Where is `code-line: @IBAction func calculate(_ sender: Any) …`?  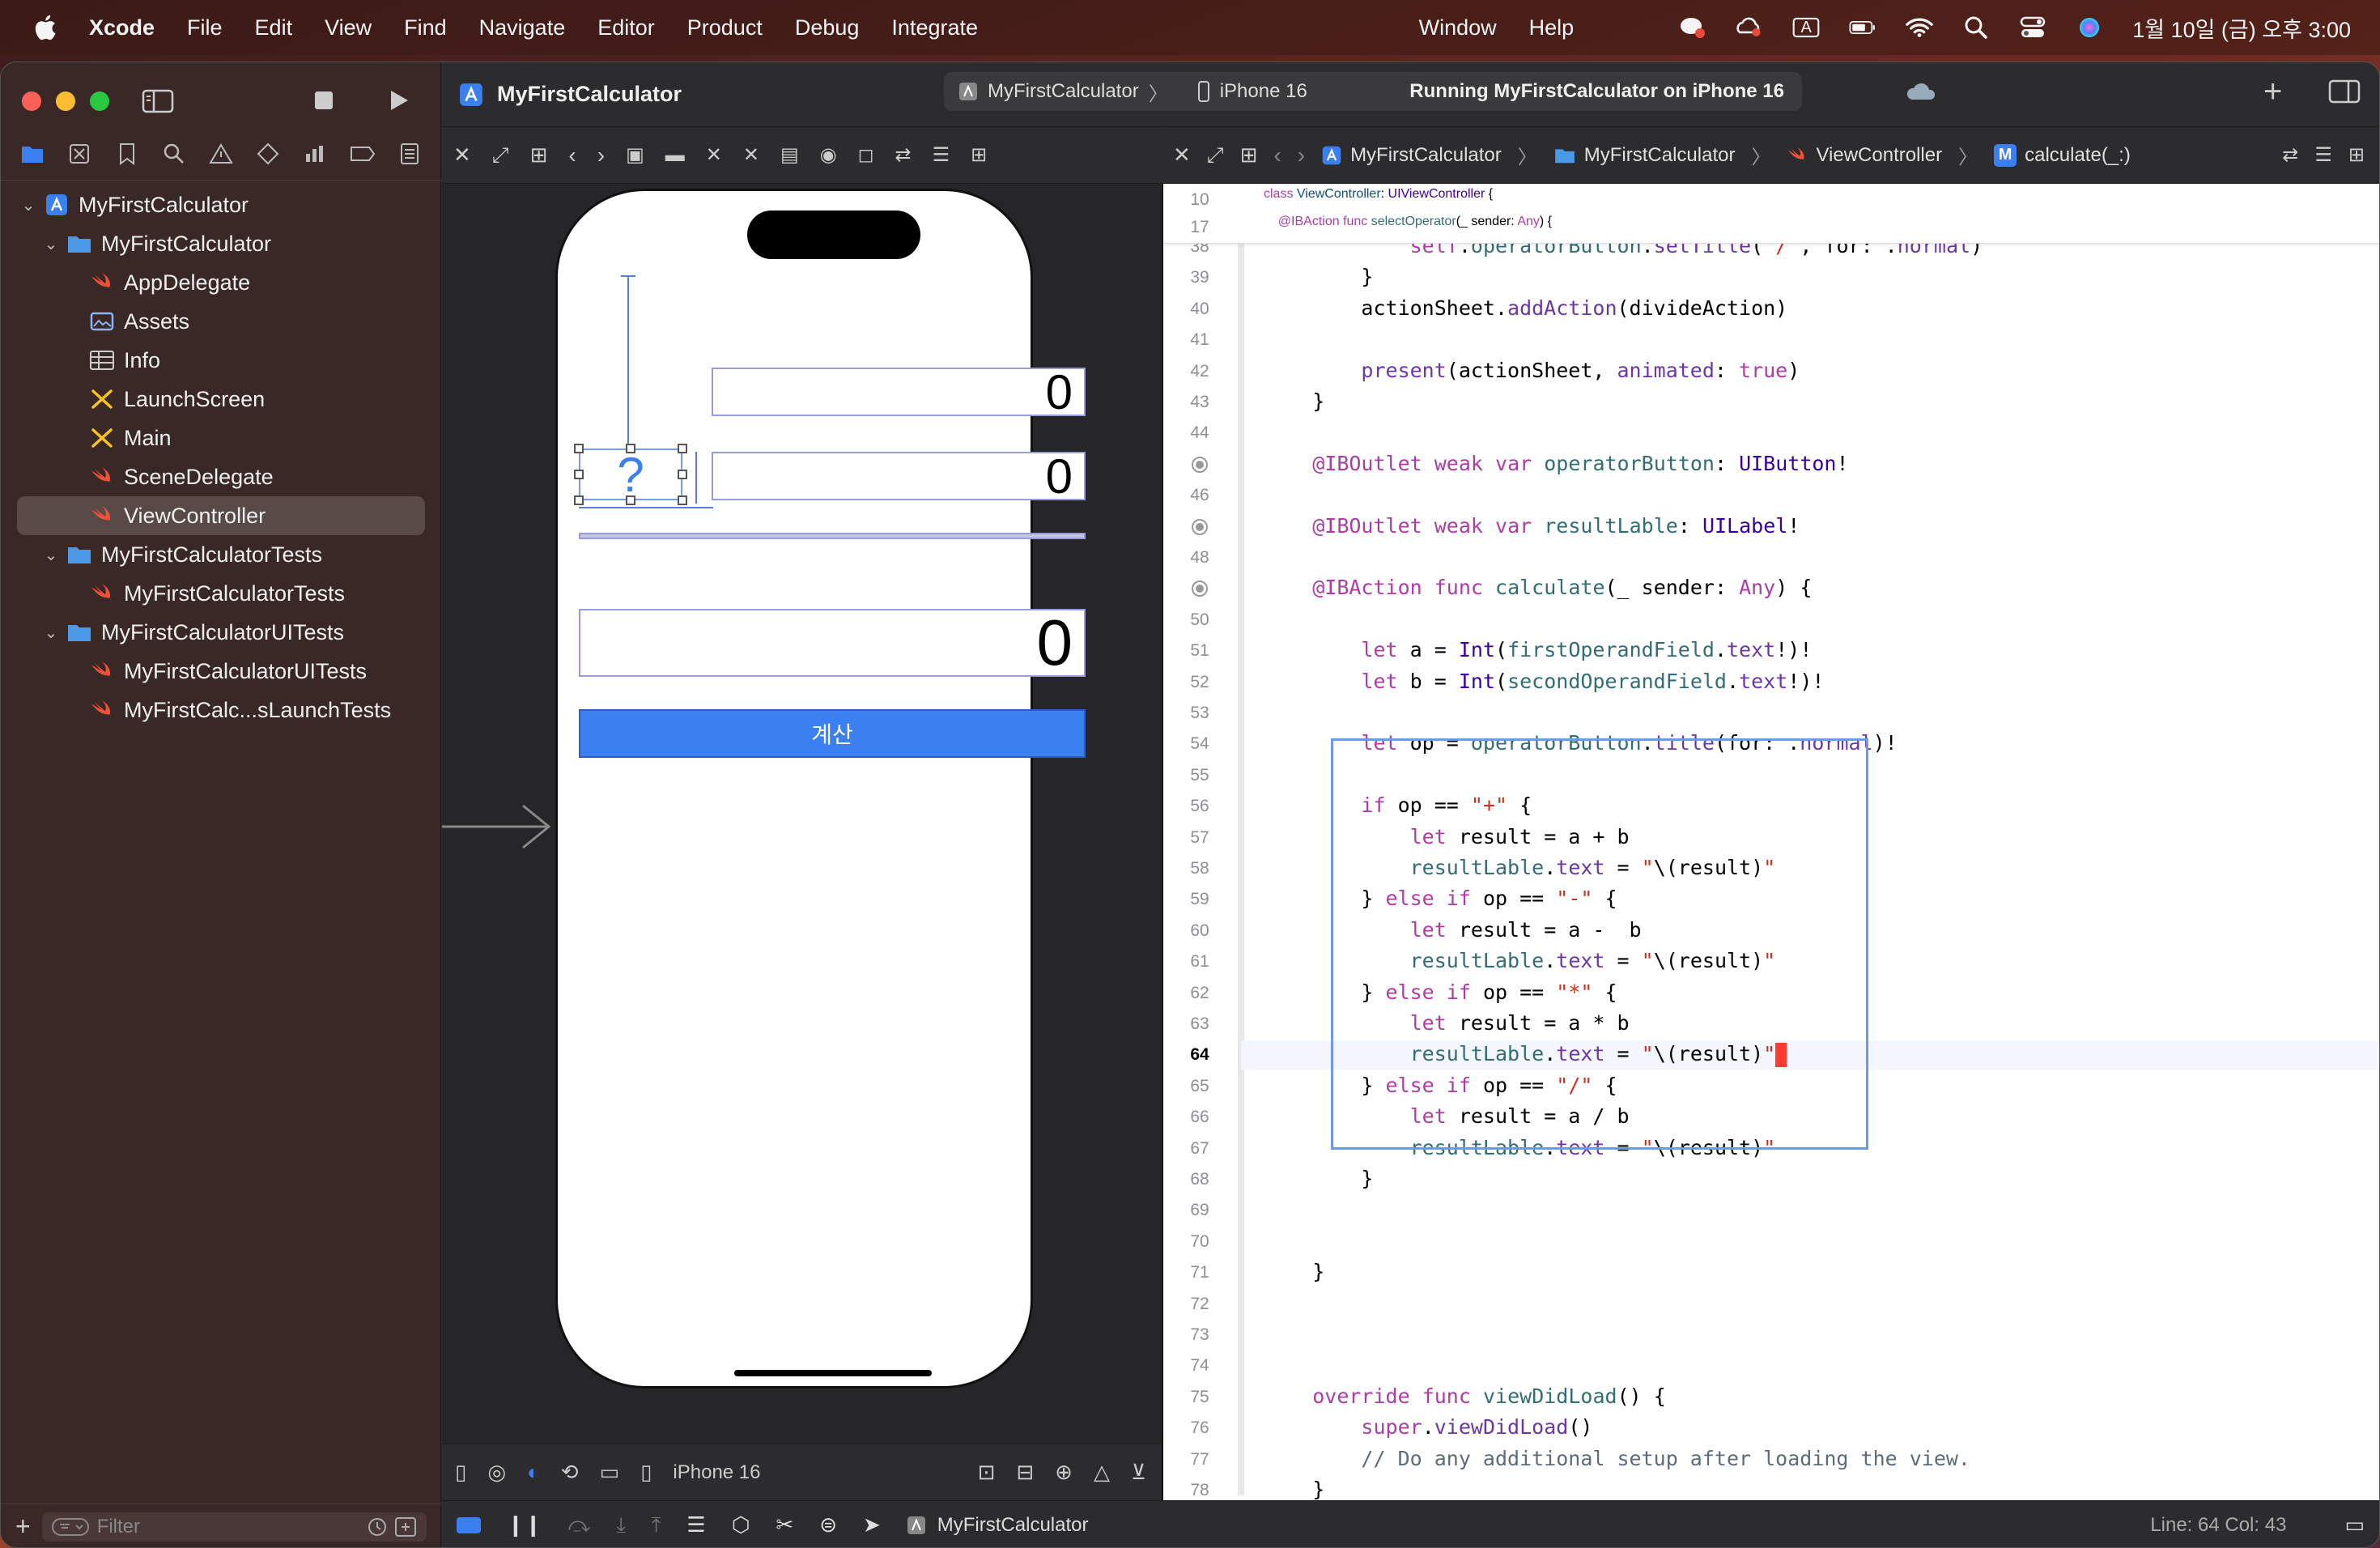 code-line: @IBAction func calculate(_ sender: Any) … is located at coordinates (1538, 588).